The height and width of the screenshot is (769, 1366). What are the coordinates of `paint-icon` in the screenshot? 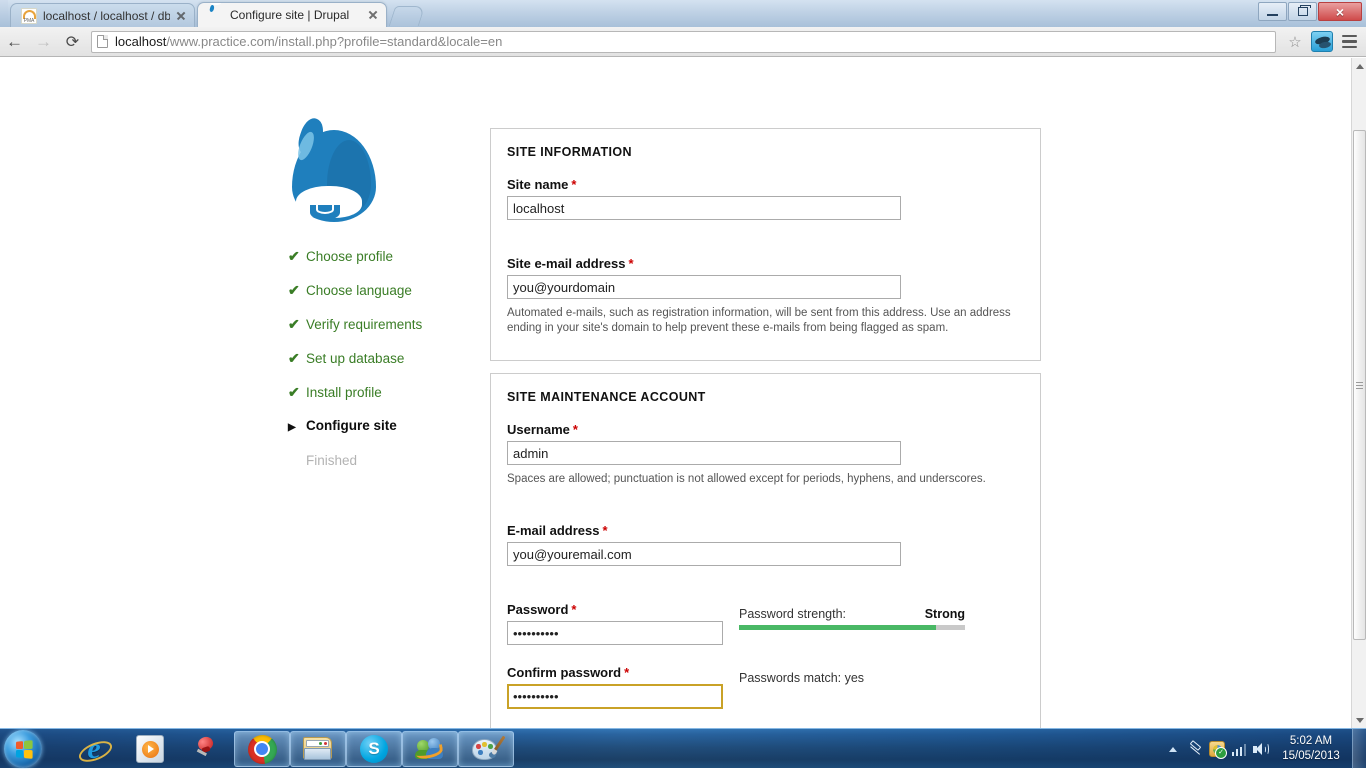 It's located at (486, 749).